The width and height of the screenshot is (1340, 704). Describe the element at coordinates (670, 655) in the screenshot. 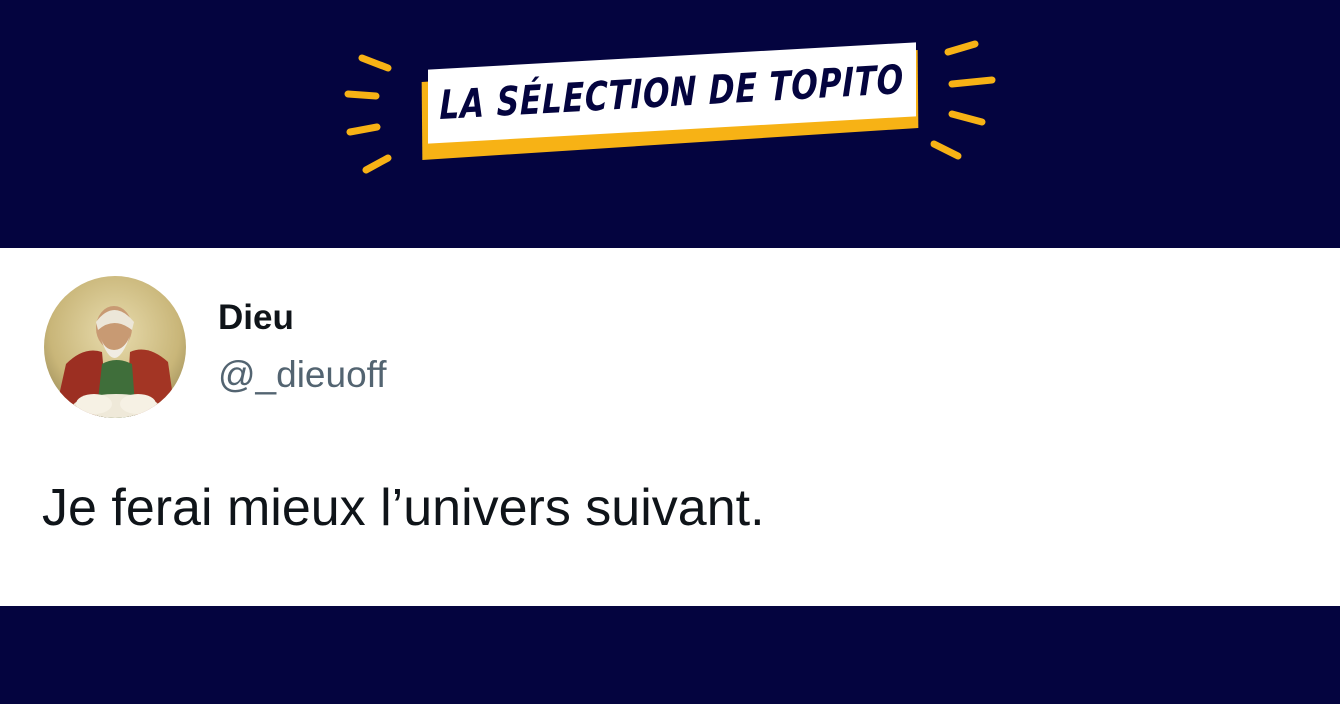

I see `footer-band` at that location.